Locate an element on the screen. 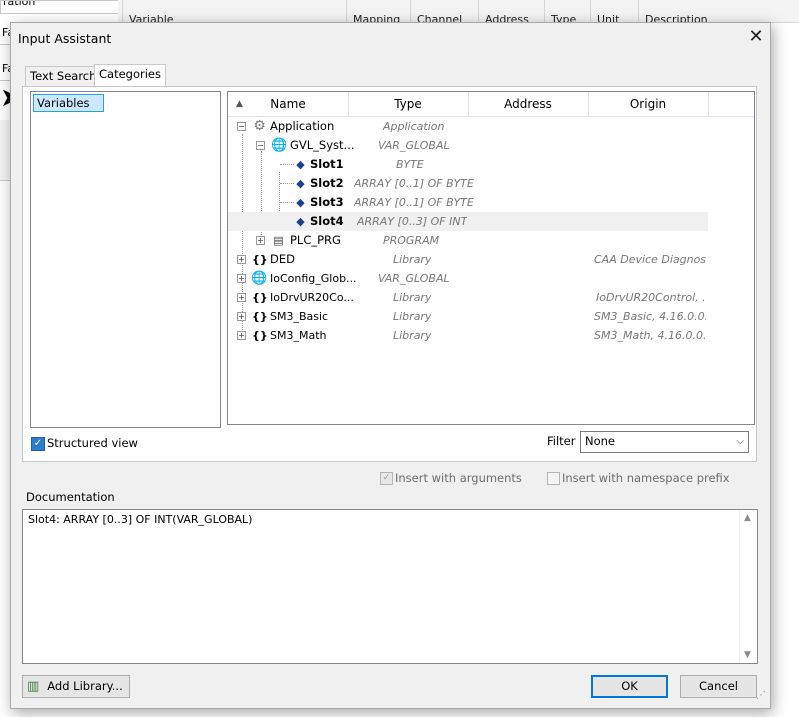  bg-col-channel: Channel is located at coordinates (444, 11).